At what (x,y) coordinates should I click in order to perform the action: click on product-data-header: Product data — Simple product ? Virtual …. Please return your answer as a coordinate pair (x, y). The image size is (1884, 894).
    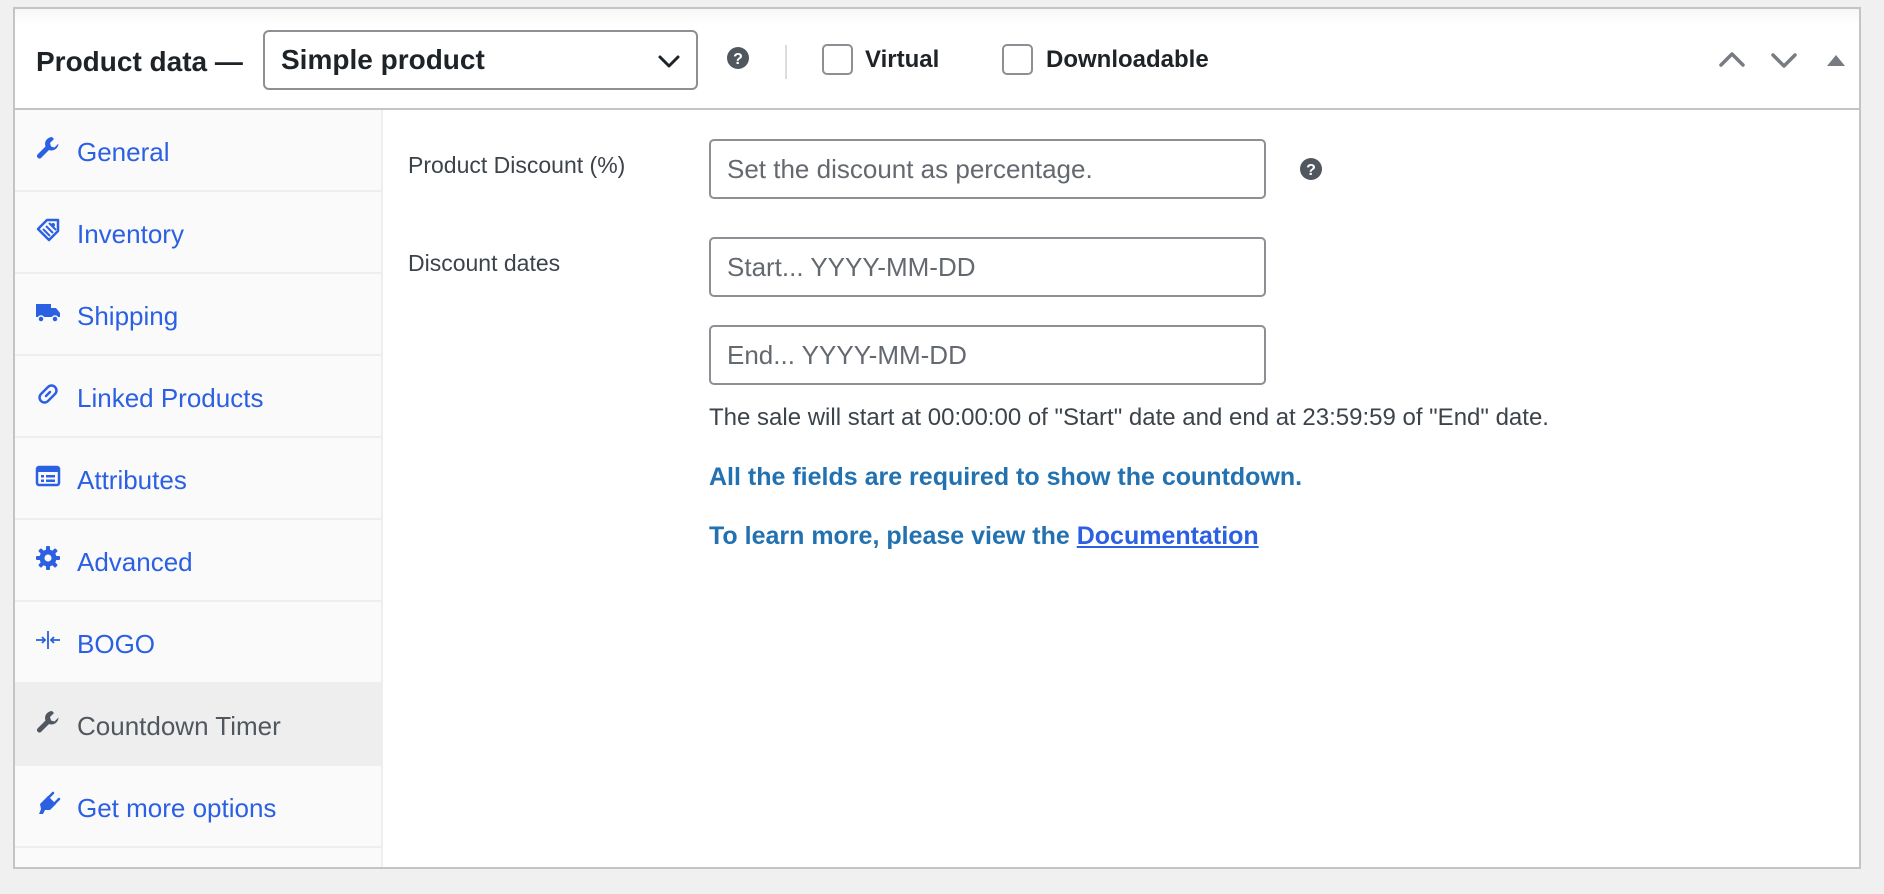
    Looking at the image, I should click on (937, 59).